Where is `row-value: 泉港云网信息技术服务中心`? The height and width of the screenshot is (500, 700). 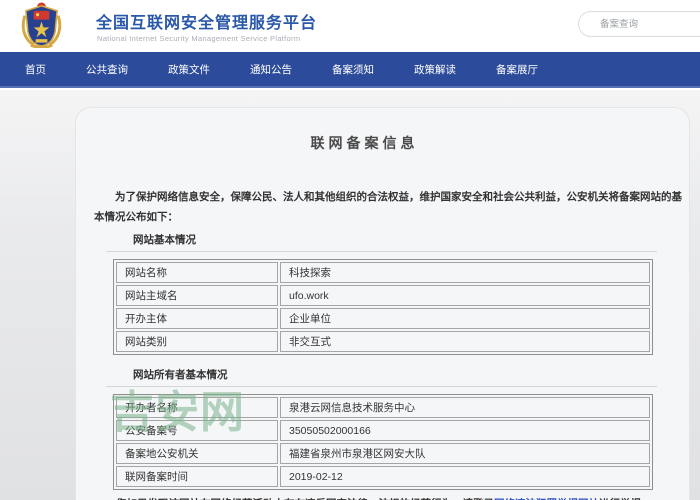 row-value: 泉港云网信息技术服务中心 is located at coordinates (465, 407).